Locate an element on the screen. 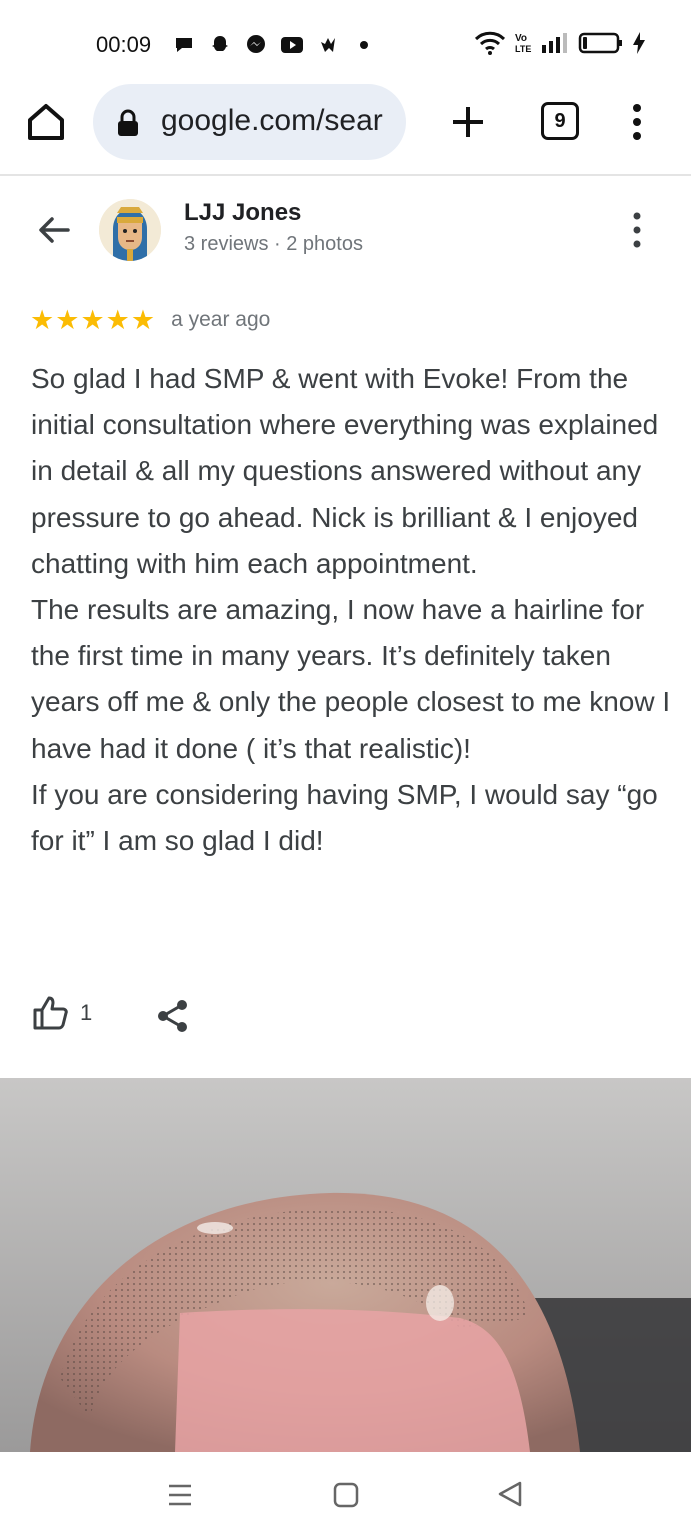 Image resolution: width=691 pixels, height=1536 pixels. recents-icon is located at coordinates (180, 1495).